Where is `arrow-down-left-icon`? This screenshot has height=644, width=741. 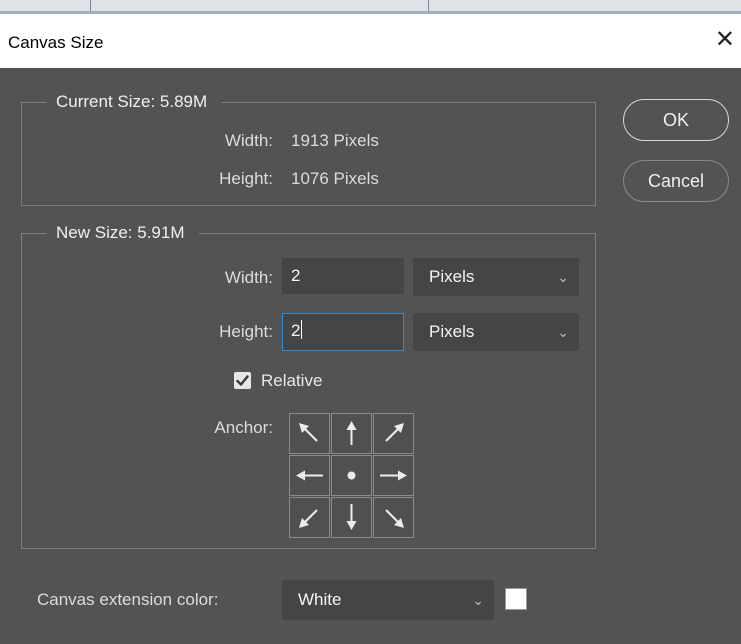 arrow-down-left-icon is located at coordinates (308, 518).